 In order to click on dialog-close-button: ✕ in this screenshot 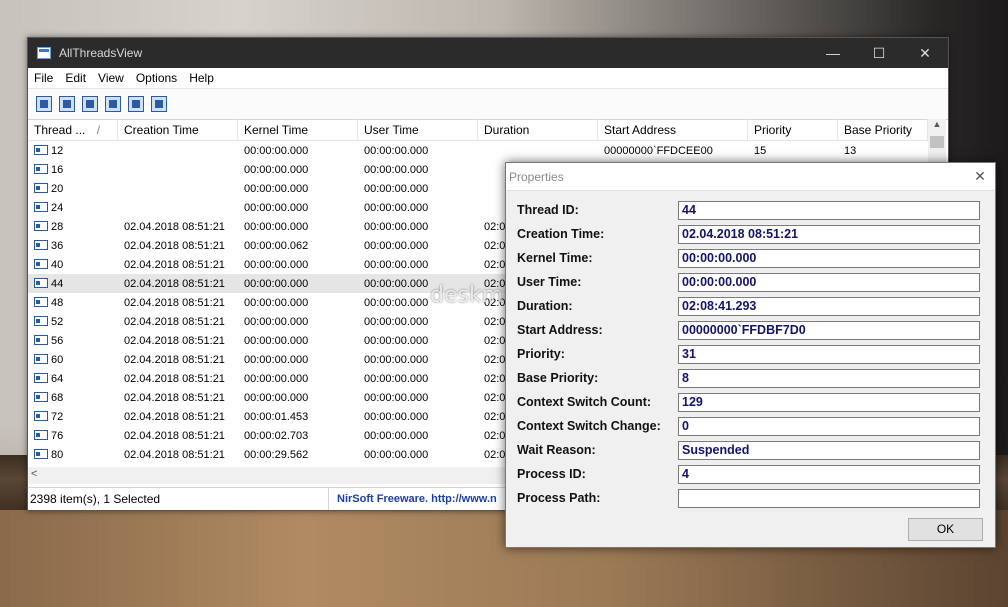, I will do `click(980, 176)`.